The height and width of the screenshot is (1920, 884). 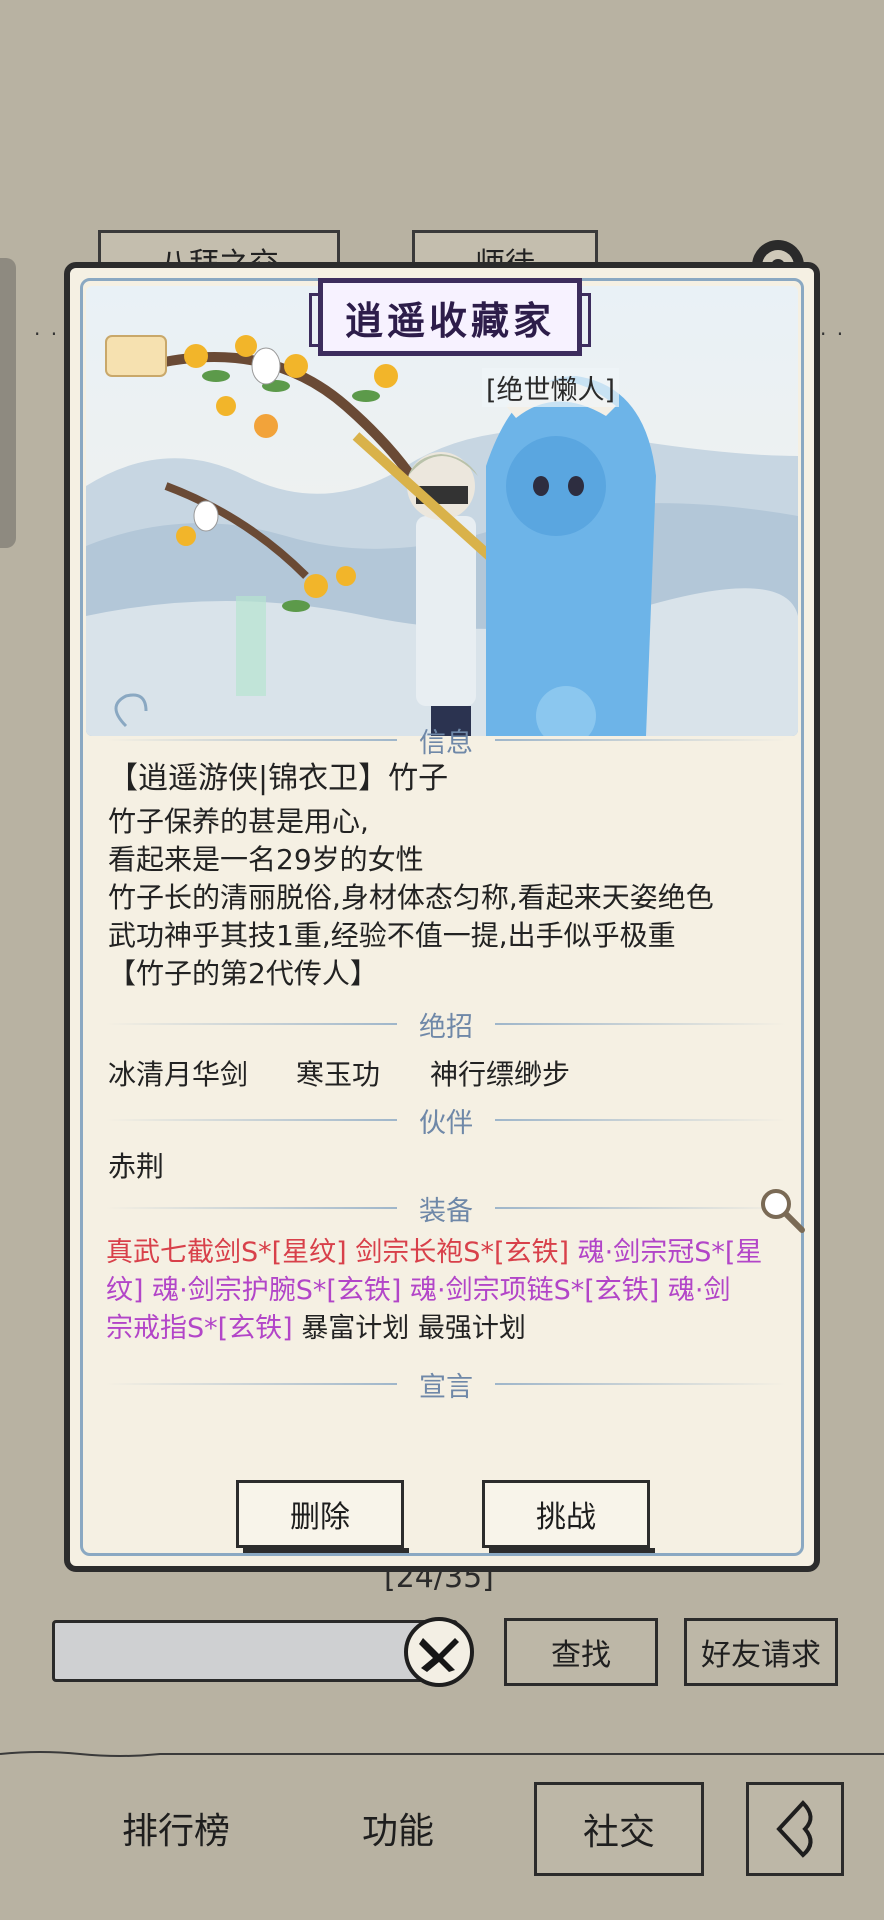 I want to click on equipment-item: 剑宗长袍S*[玄铁], so click(x=462, y=1252).